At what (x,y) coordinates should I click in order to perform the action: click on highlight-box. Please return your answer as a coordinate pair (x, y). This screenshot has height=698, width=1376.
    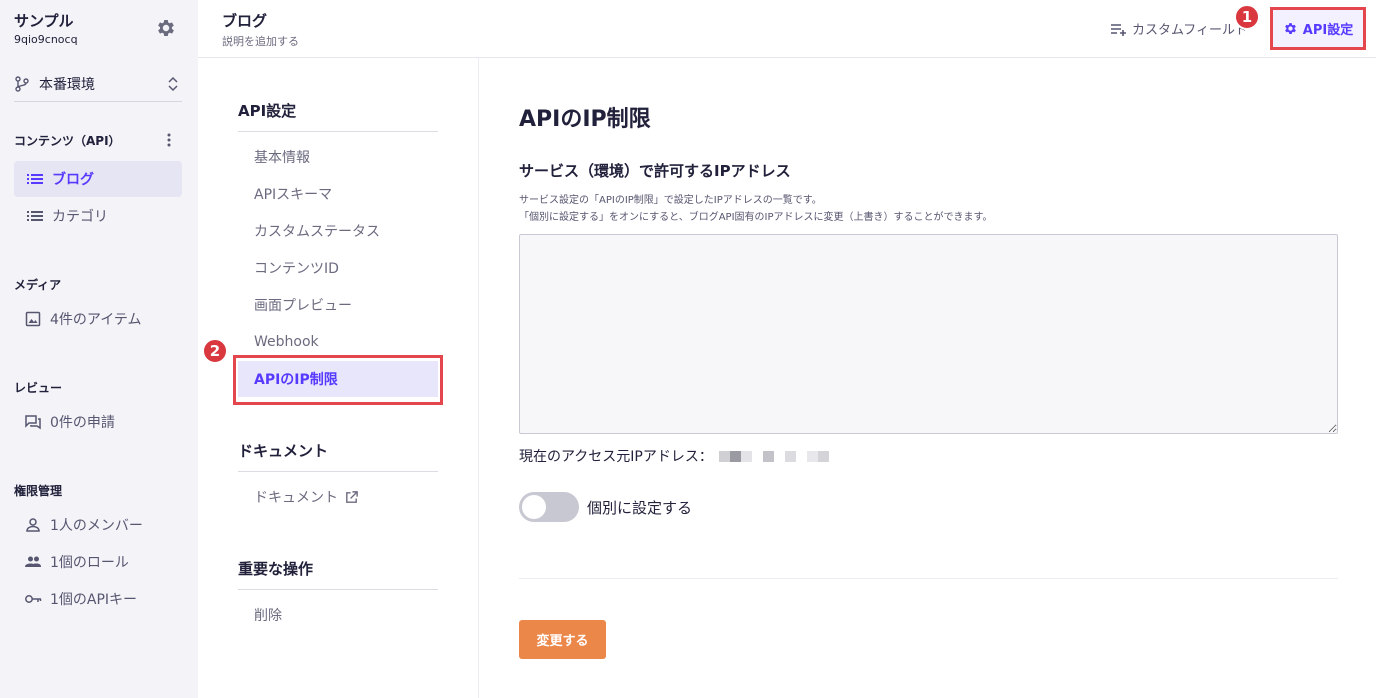
    Looking at the image, I should click on (338, 380).